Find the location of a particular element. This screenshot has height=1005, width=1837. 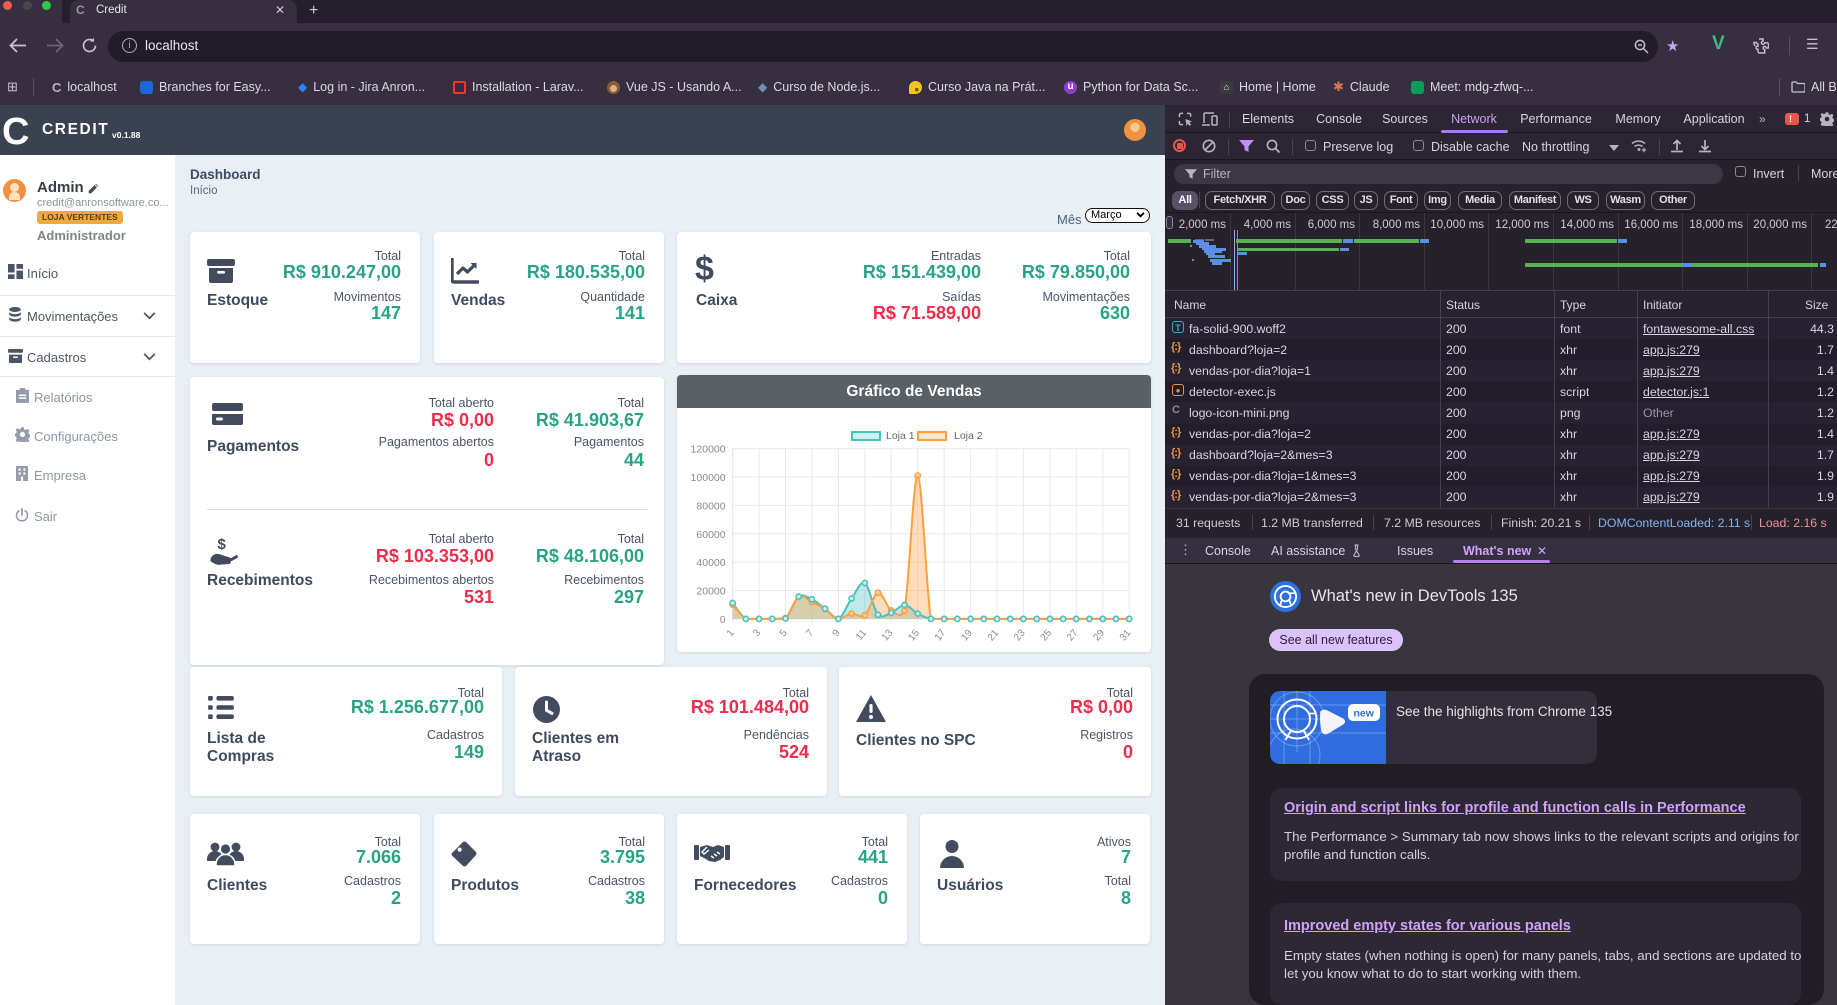

svg-text: 0 is located at coordinates (723, 620).